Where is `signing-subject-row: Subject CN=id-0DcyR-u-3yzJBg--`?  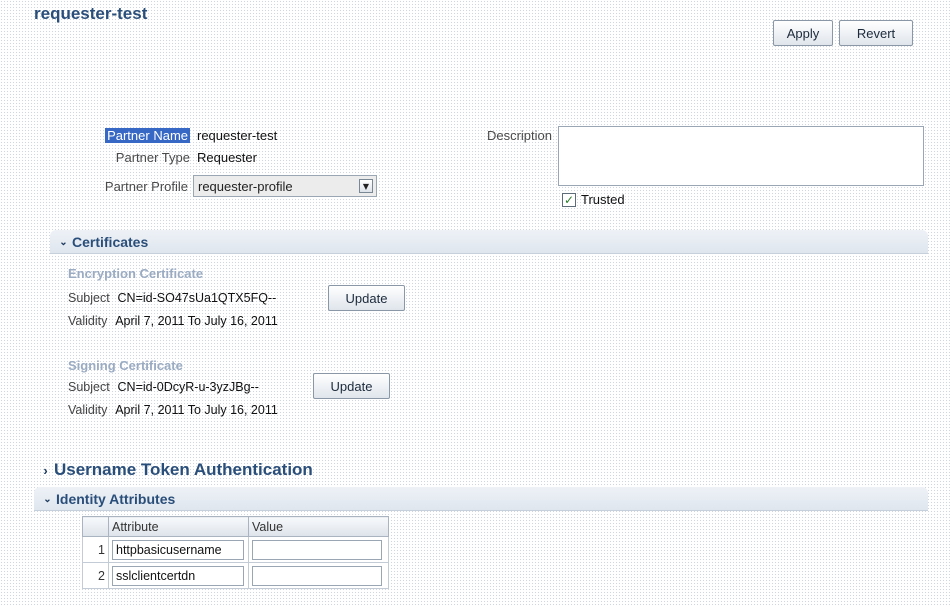 signing-subject-row: Subject CN=id-0DcyR-u-3yzJBg-- is located at coordinates (163, 387).